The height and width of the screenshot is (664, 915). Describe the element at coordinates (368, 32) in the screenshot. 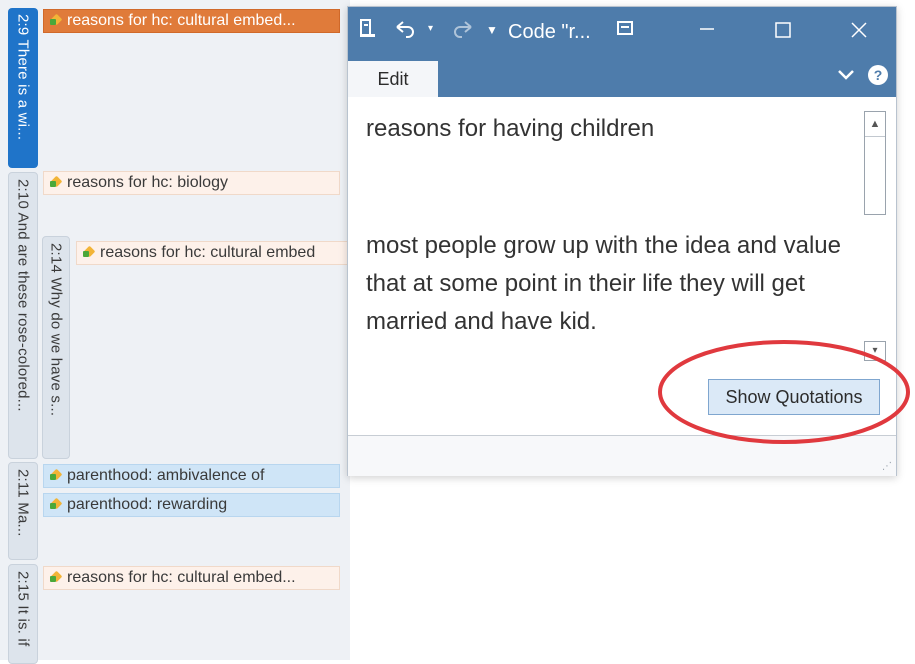

I see `app-icon` at that location.